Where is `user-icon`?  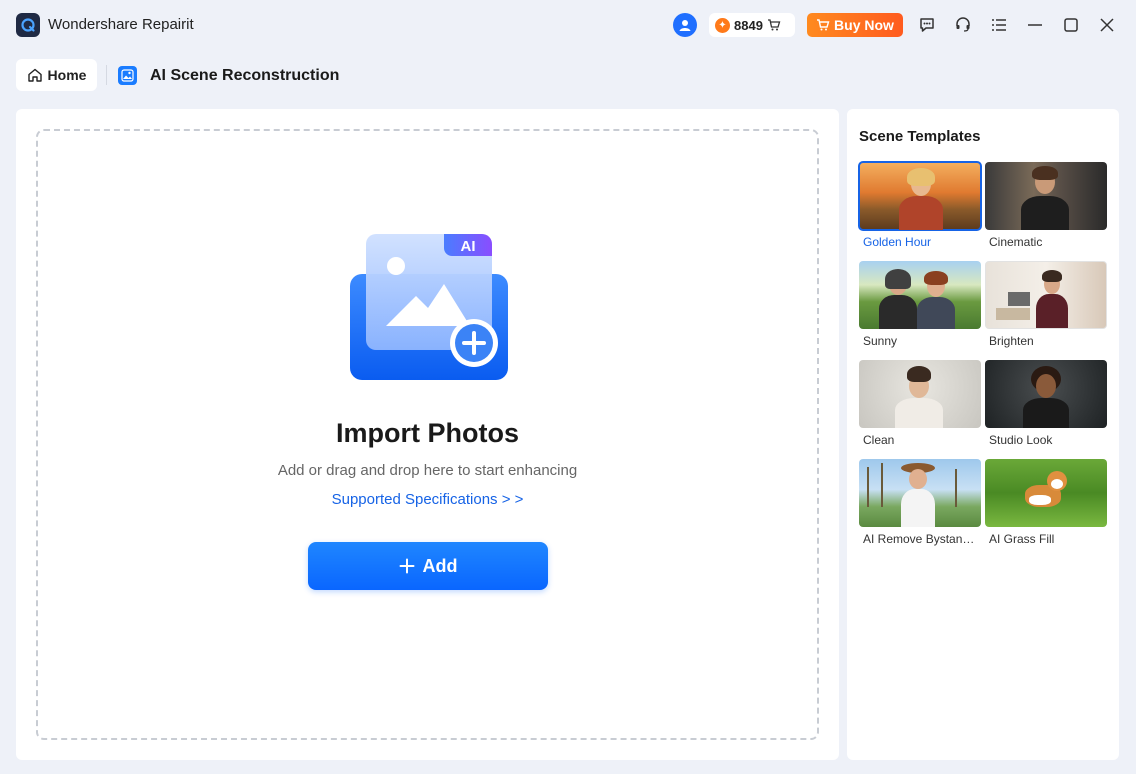
user-icon is located at coordinates (685, 25).